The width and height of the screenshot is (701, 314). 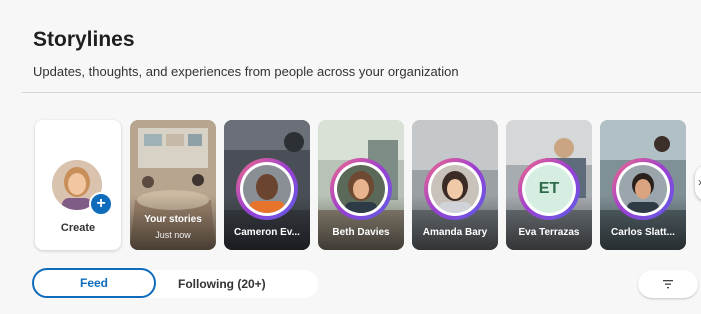 I want to click on story-card: Beth Davies, so click(x=361, y=185).